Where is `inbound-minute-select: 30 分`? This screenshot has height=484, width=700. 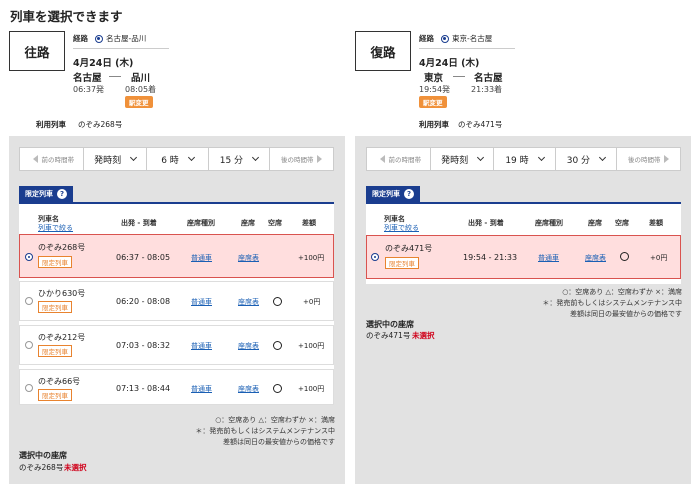
inbound-minute-select: 30 分 is located at coordinates (585, 159).